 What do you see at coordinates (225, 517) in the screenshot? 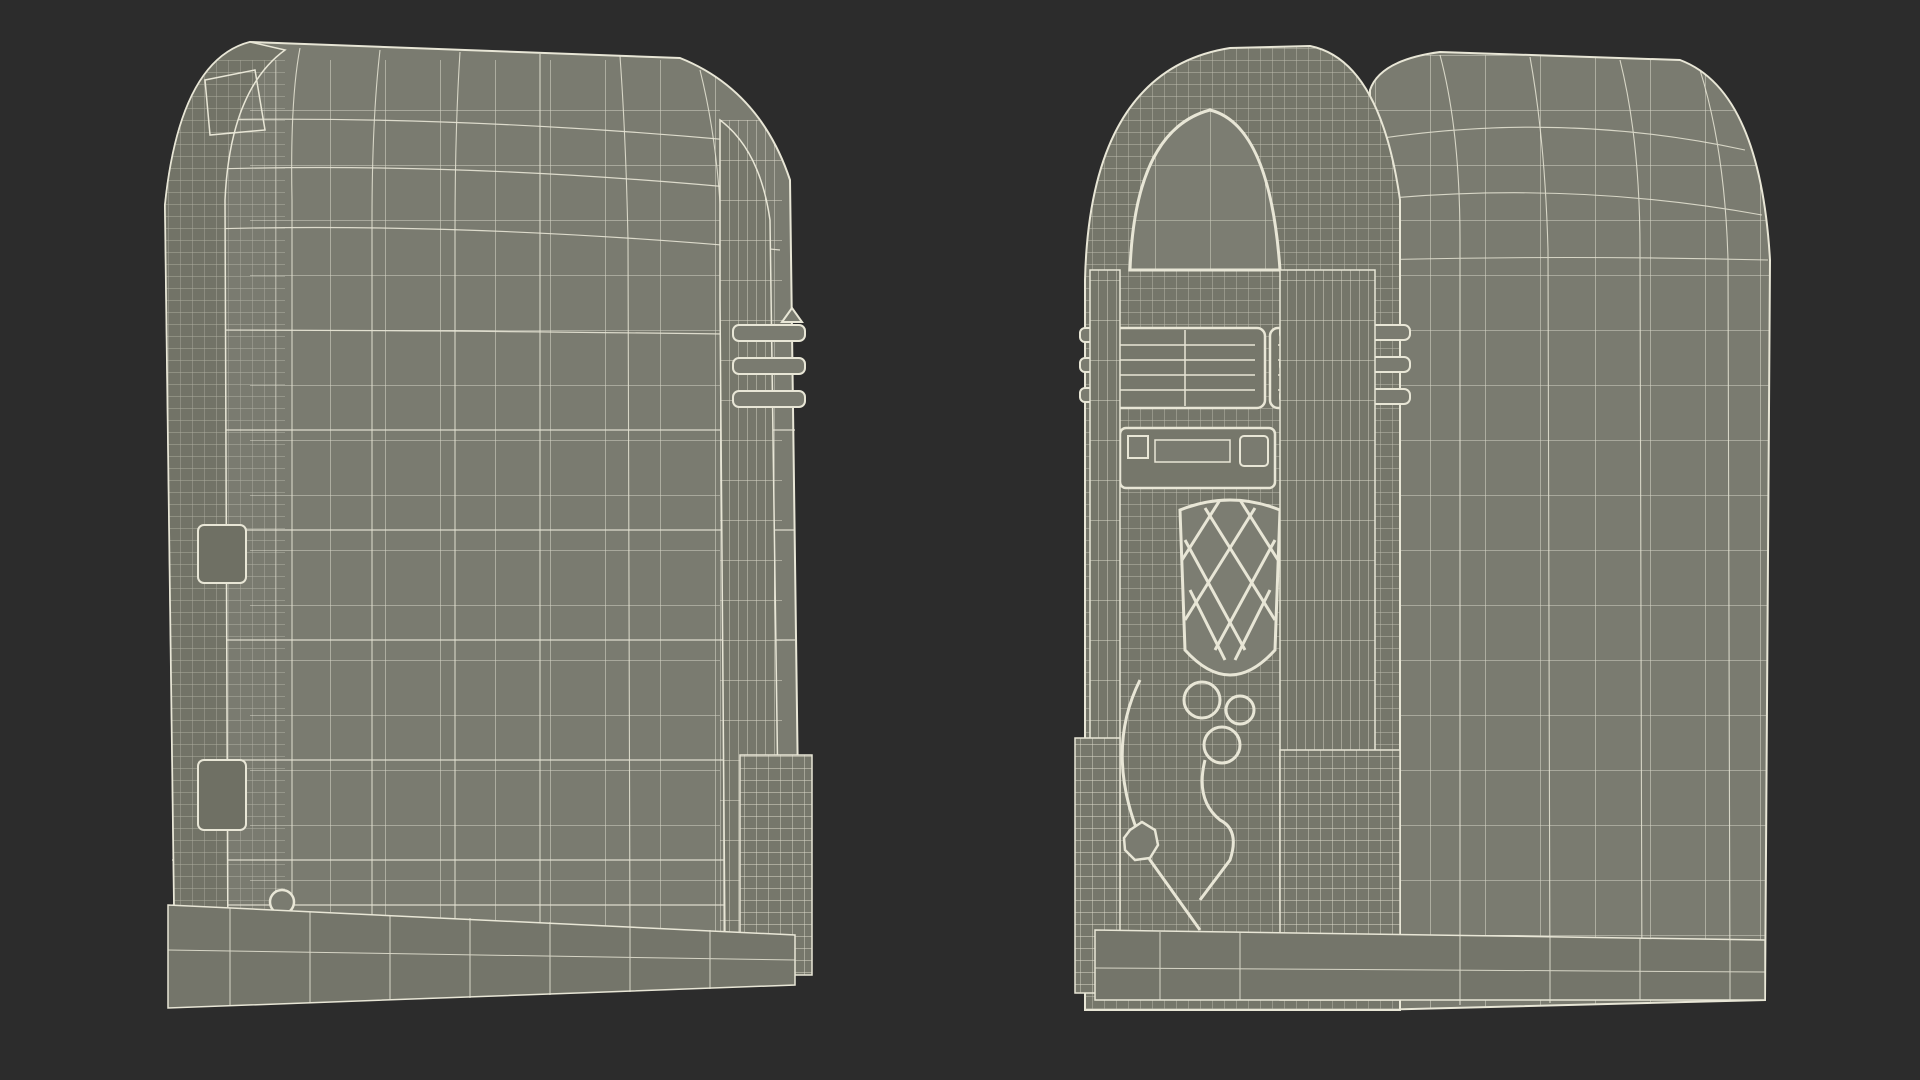
I see `left-back-strip-mesh` at bounding box center [225, 517].